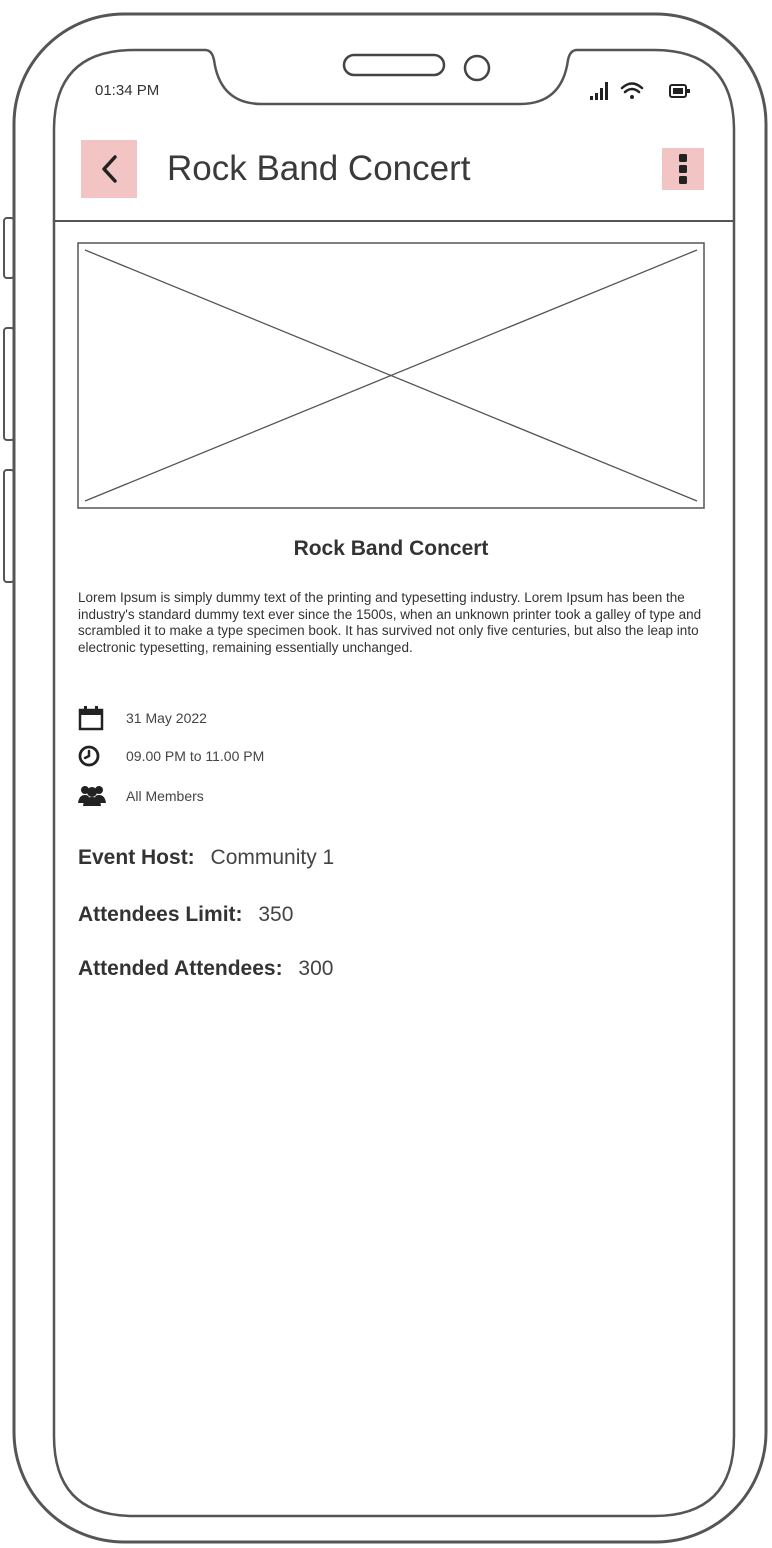  I want to click on status-time: 01:34 PM, so click(127, 90).